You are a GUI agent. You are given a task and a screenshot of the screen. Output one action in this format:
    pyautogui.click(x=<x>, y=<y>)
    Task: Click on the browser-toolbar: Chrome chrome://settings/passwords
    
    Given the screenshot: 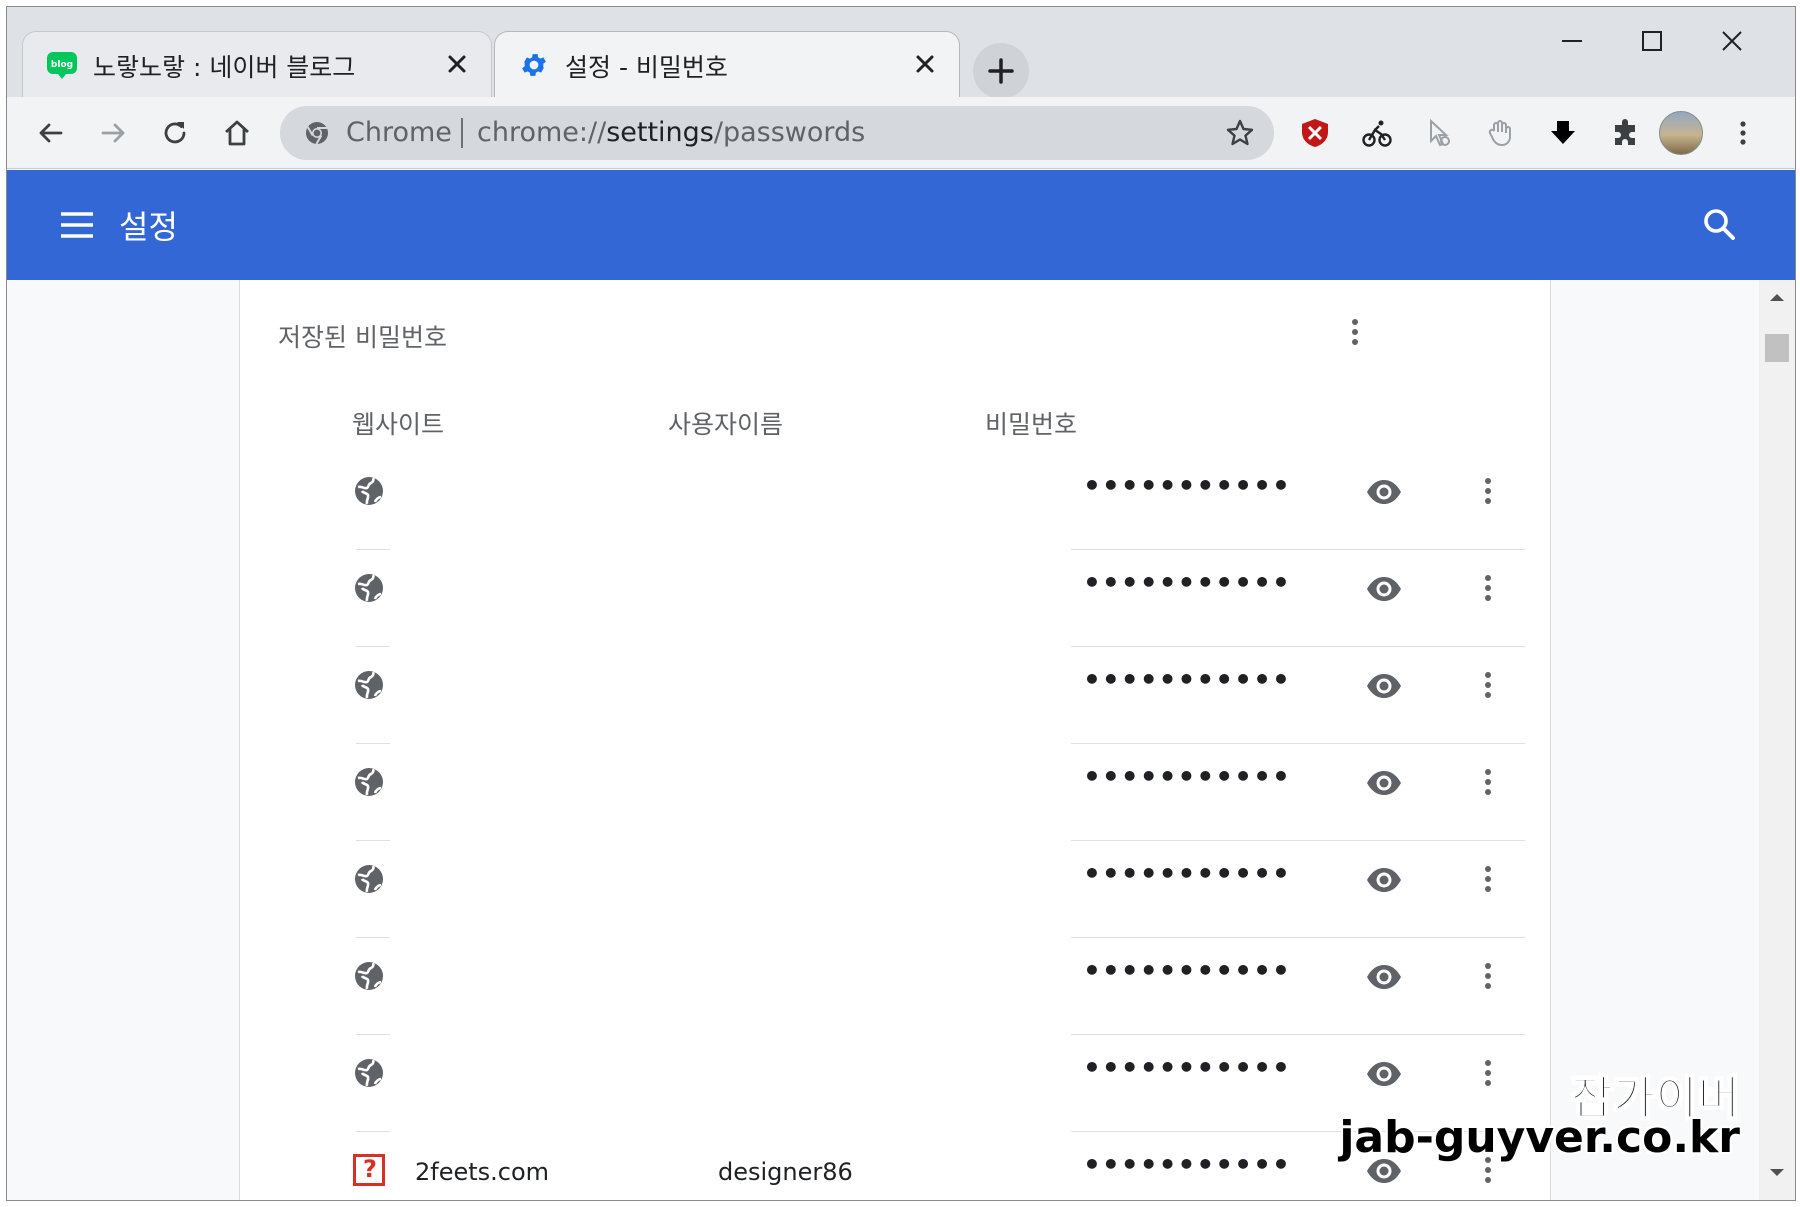 What is the action you would take?
    pyautogui.click(x=901, y=133)
    